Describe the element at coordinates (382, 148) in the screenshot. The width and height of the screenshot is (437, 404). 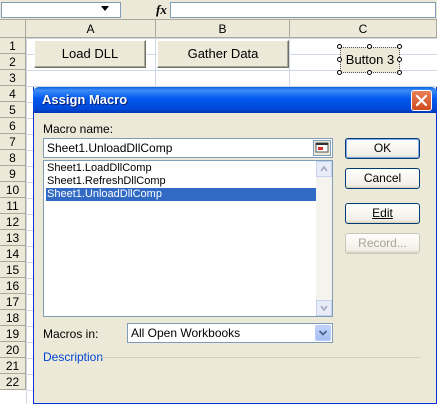
I see `ok-button: OK` at that location.